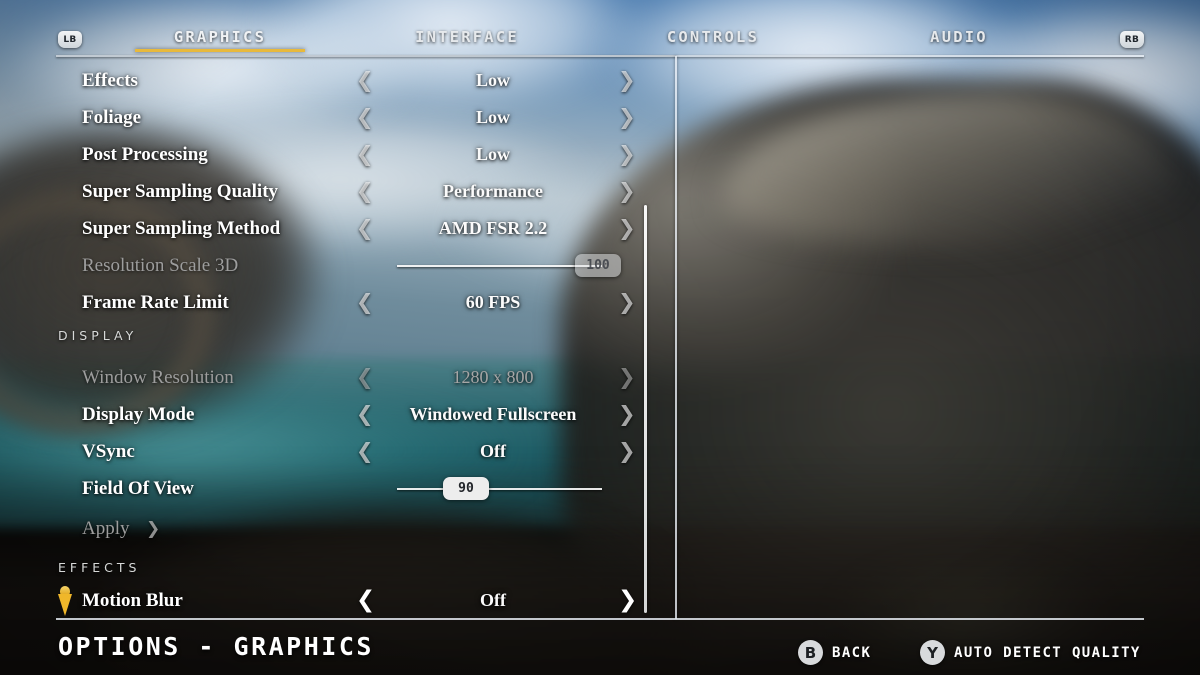 This screenshot has width=1200, height=675. I want to click on slider-handle: 90, so click(466, 488).